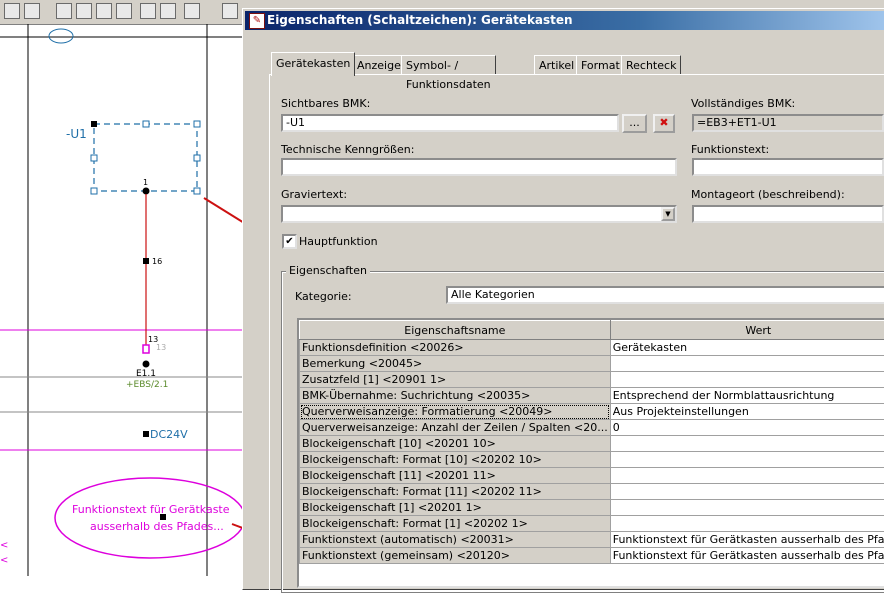  I want to click on tab-format: Format, so click(600, 65).